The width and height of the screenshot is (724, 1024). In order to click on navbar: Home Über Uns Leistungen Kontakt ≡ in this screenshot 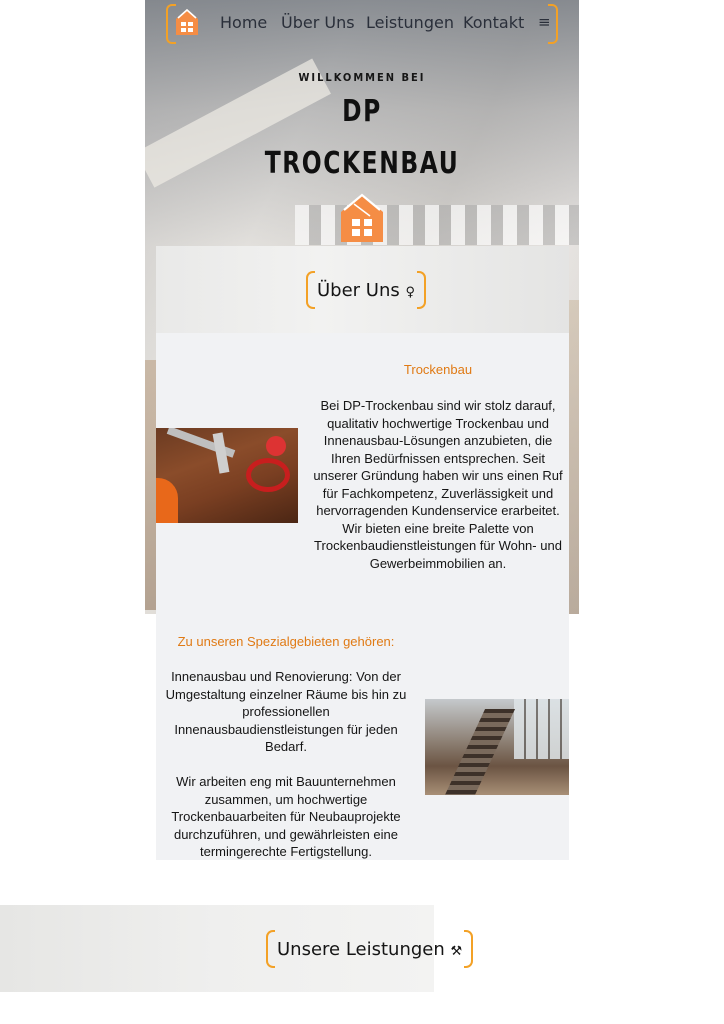, I will do `click(362, 24)`.